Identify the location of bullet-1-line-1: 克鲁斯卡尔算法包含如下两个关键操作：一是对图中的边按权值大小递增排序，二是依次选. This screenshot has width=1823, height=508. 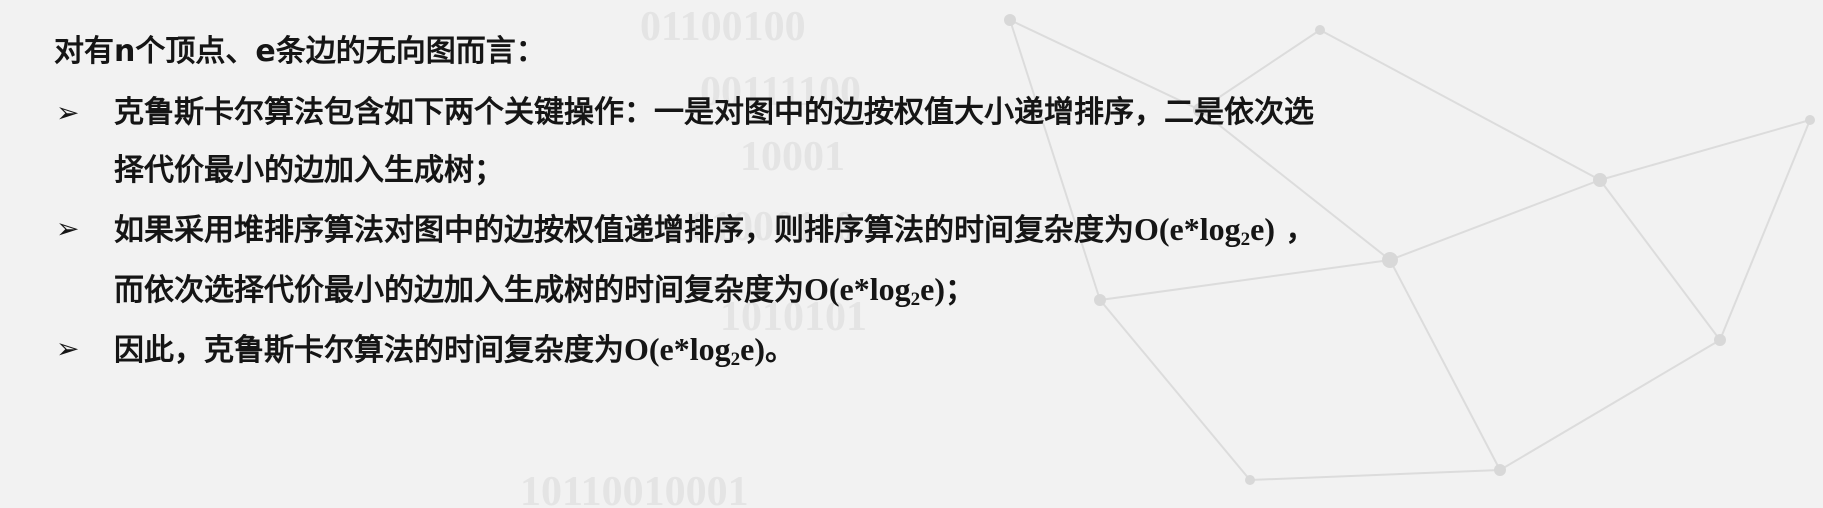
(714, 112).